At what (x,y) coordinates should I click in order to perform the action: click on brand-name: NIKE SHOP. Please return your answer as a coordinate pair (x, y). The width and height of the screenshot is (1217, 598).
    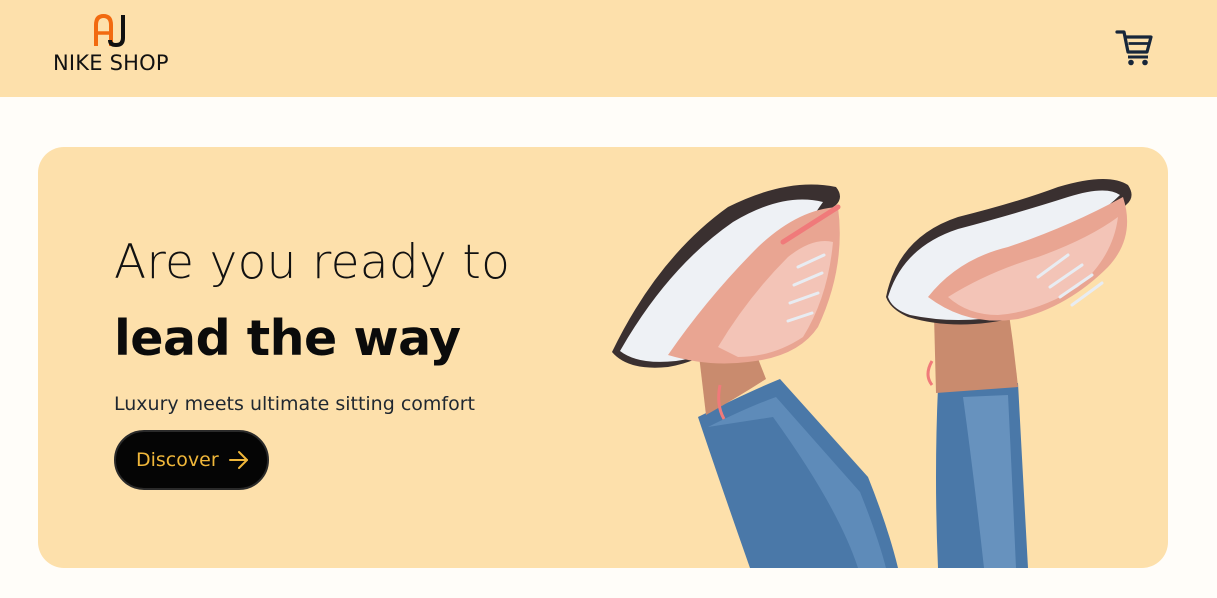
    Looking at the image, I should click on (111, 63).